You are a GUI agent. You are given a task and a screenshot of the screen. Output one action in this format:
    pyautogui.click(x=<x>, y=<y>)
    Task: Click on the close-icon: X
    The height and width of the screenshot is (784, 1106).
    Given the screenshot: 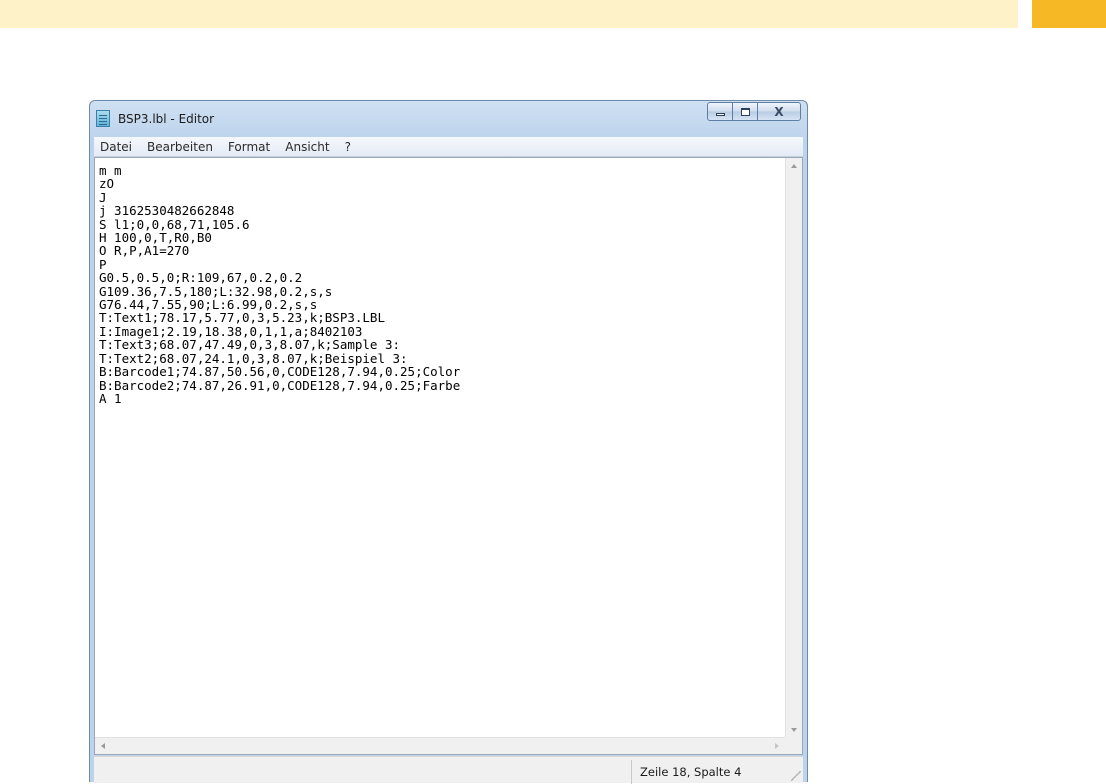 What is the action you would take?
    pyautogui.click(x=779, y=112)
    